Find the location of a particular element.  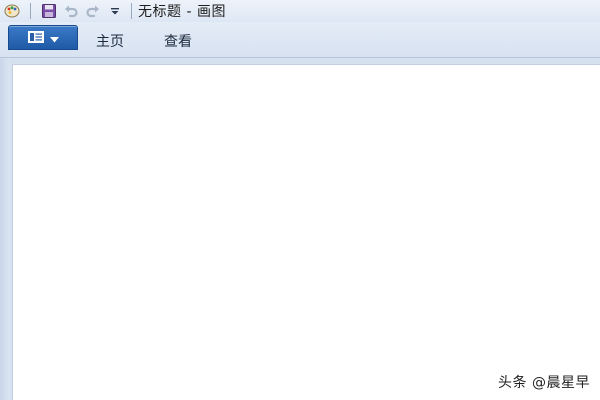

title-separator is located at coordinates (131, 11).